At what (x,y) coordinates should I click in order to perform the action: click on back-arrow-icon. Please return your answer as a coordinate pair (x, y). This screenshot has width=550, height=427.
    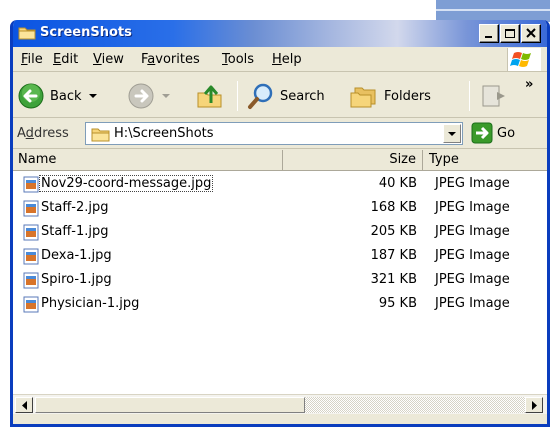
    Looking at the image, I should click on (31, 96).